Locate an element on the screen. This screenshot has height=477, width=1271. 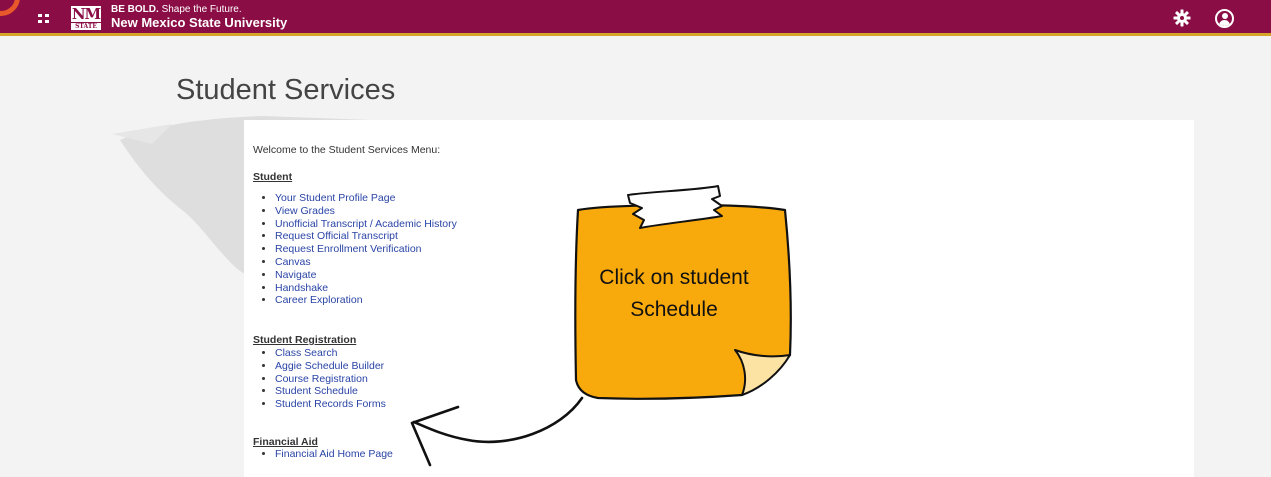
page-title: Student Services is located at coordinates (286, 90).